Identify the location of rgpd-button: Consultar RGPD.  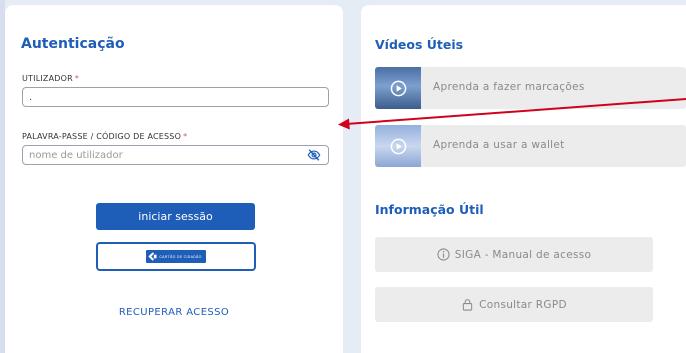
(514, 304).